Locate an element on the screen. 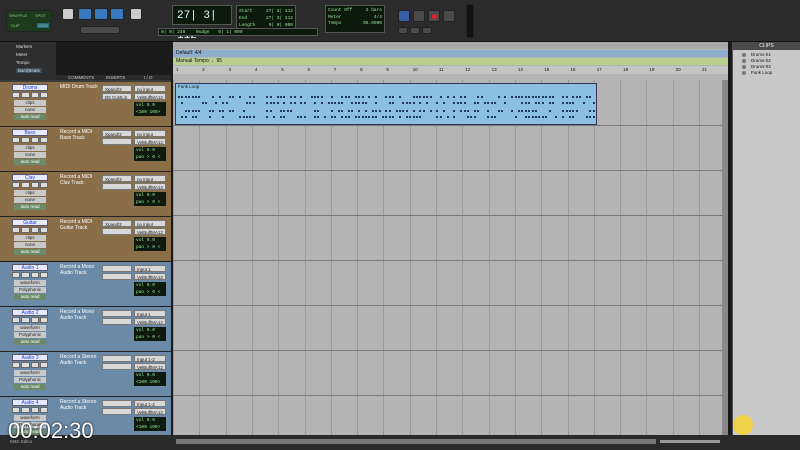 The width and height of the screenshot is (800, 450). track-name: Audio 4 is located at coordinates (30, 402).